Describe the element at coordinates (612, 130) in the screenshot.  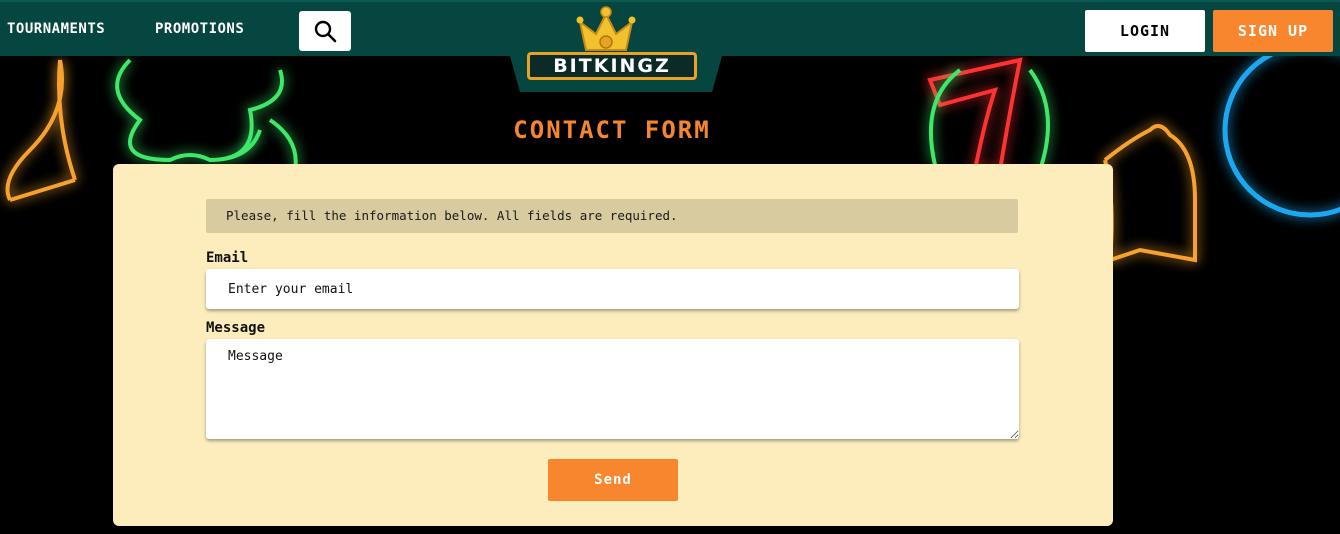
I see `page-title: CONTACT FORM` at that location.